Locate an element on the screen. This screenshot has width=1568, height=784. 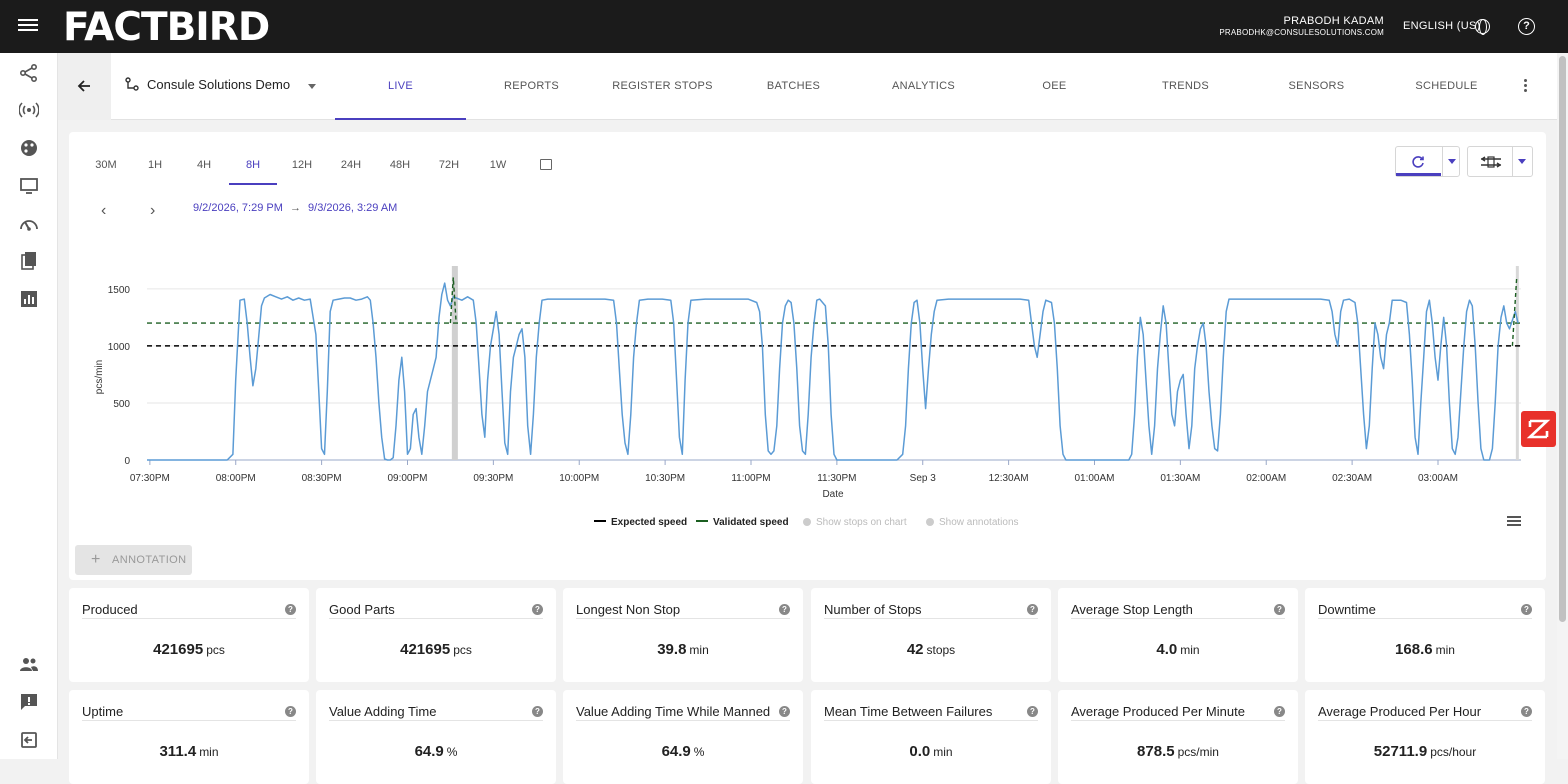
feedback-icon is located at coordinates (29, 702).